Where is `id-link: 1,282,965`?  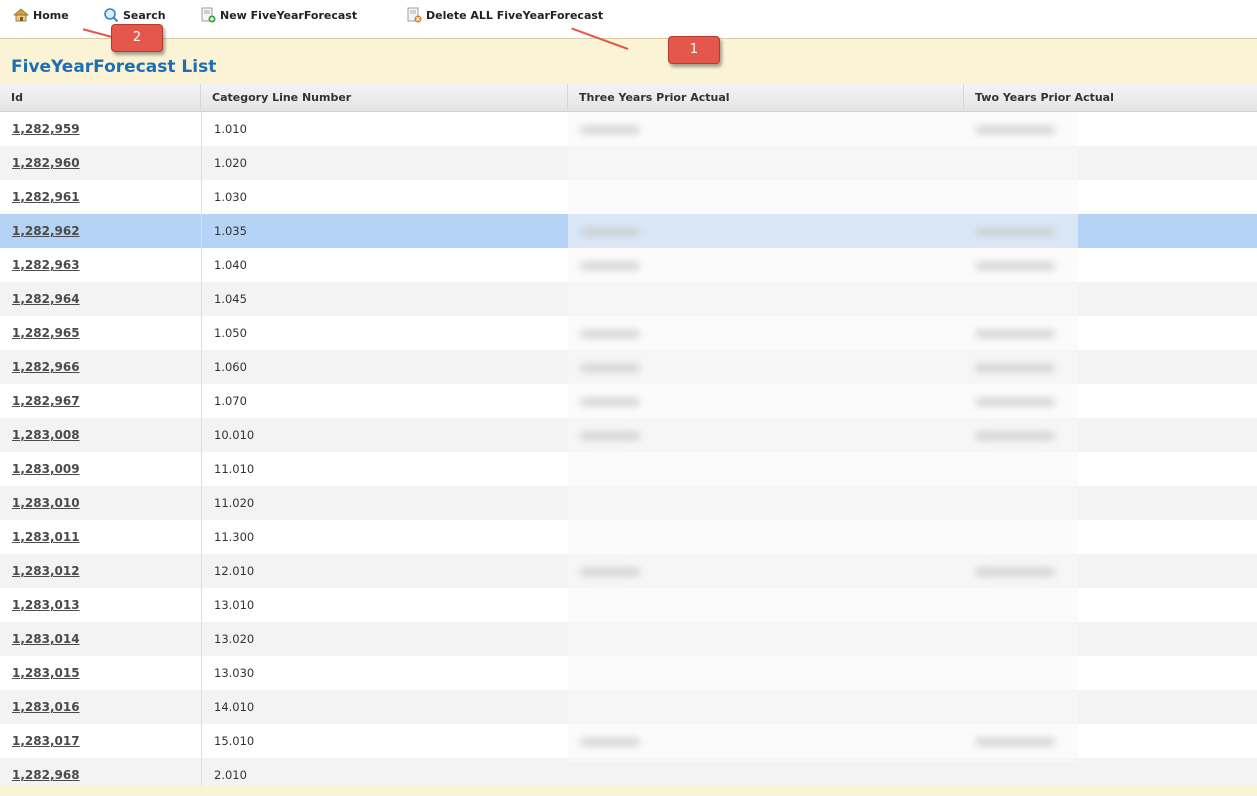
id-link: 1,282,965 is located at coordinates (46, 333).